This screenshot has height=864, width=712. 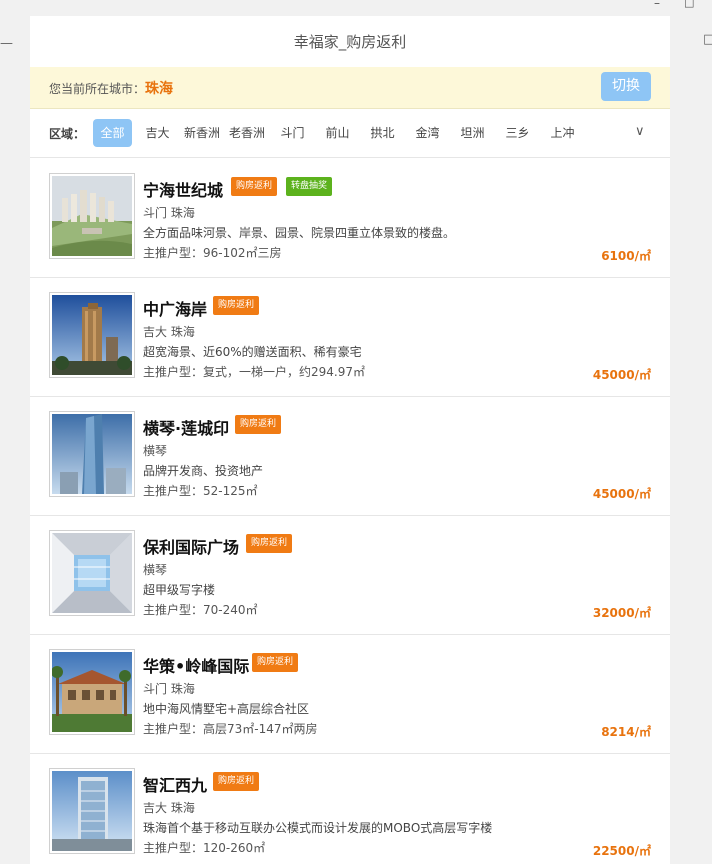 I want to click on switch-city-button: 切换, so click(x=626, y=86).